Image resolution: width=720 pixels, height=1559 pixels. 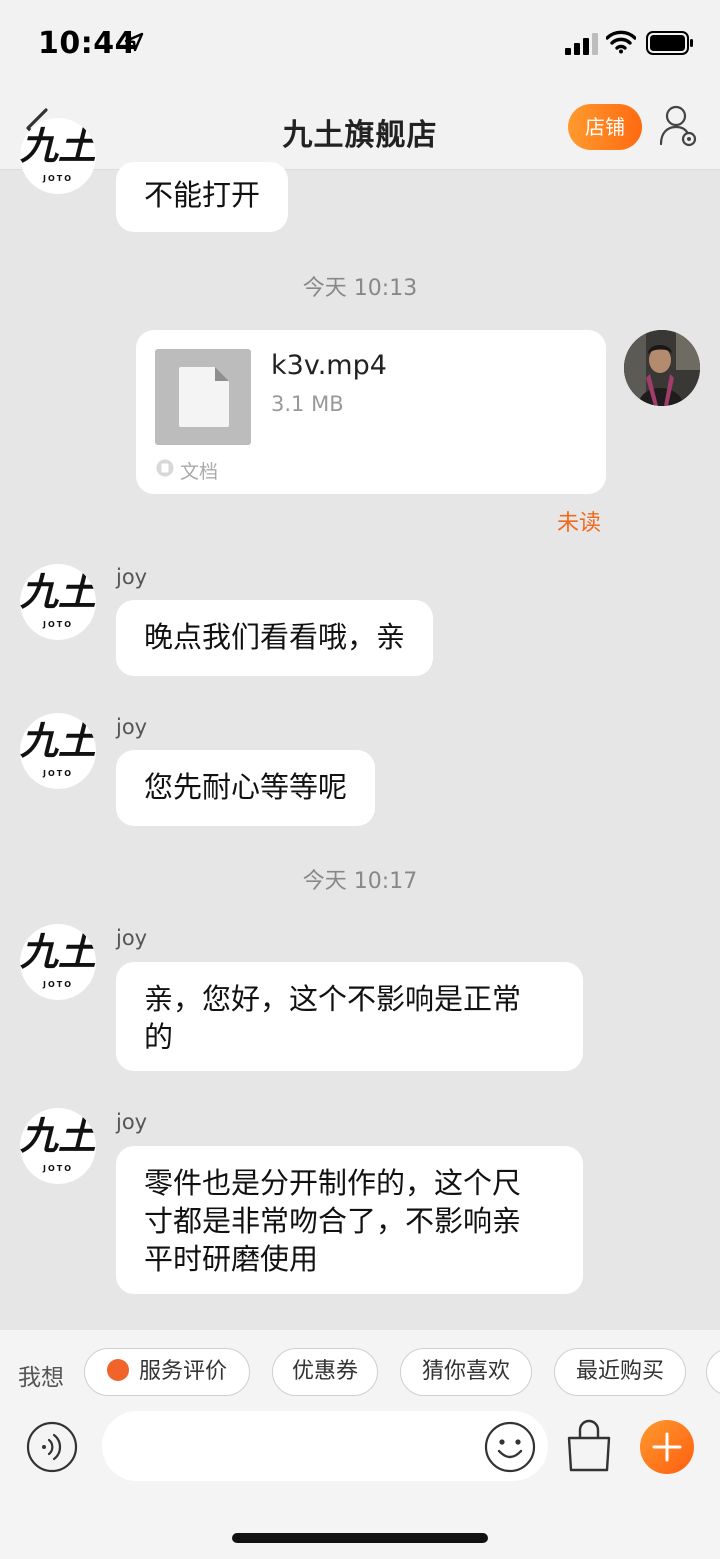 I want to click on my-avatar, so click(x=662, y=368).